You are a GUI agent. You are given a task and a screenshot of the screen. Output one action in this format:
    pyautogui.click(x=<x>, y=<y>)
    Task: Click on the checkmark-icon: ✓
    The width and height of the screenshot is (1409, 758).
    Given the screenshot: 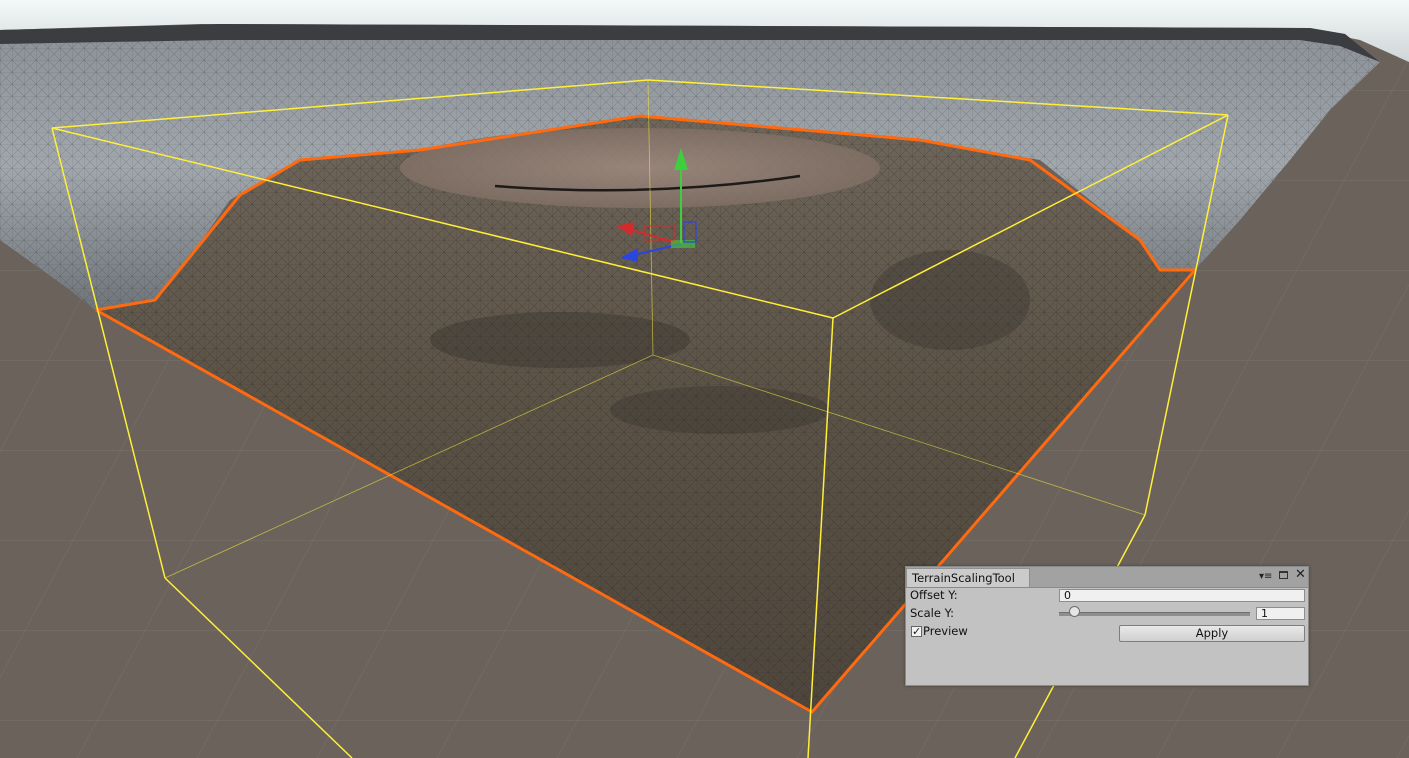 What is the action you would take?
    pyautogui.click(x=917, y=631)
    